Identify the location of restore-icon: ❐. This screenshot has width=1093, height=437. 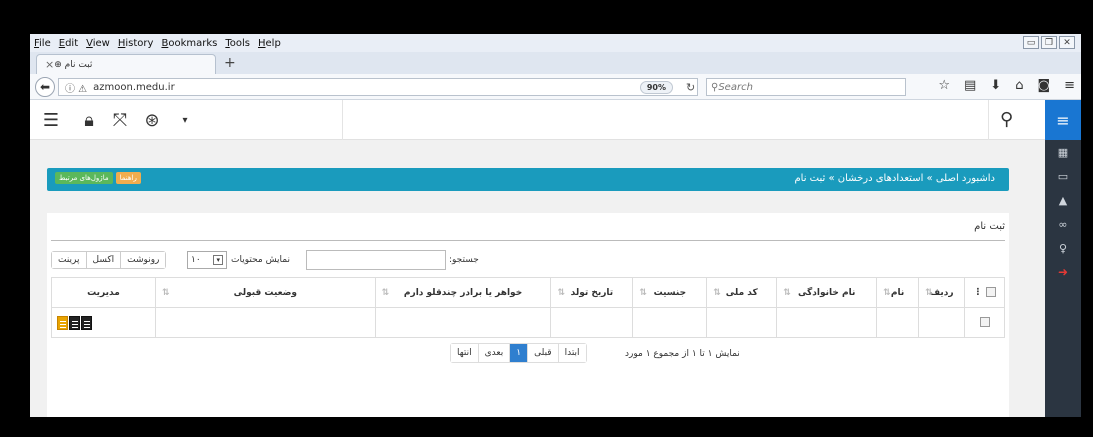
(1049, 42).